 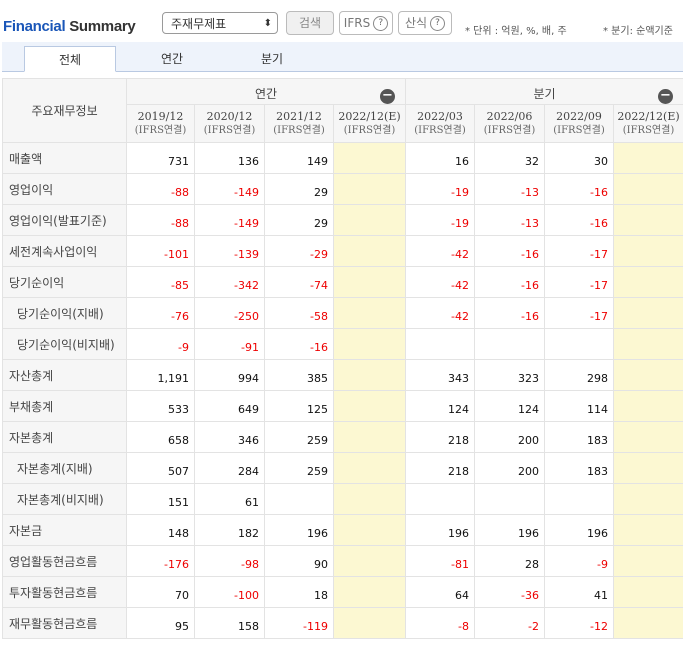 I want to click on table-cell: 61, so click(x=229, y=499).